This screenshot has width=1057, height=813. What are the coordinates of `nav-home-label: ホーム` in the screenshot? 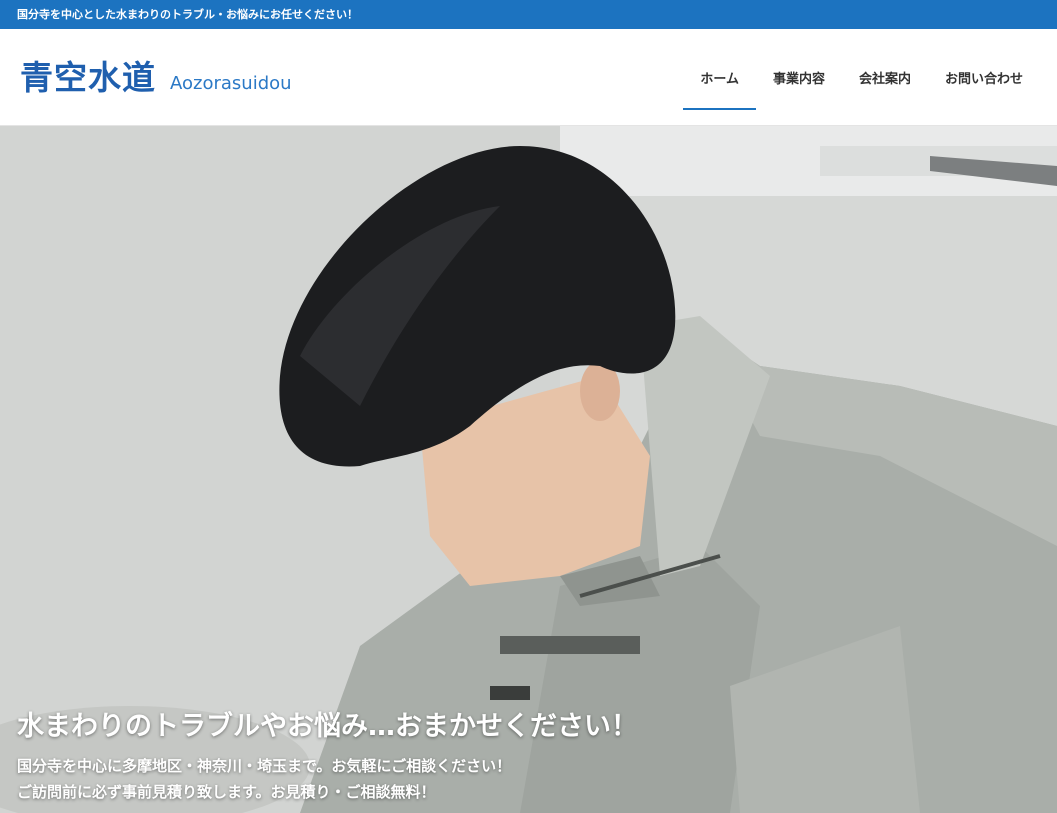 It's located at (719, 79).